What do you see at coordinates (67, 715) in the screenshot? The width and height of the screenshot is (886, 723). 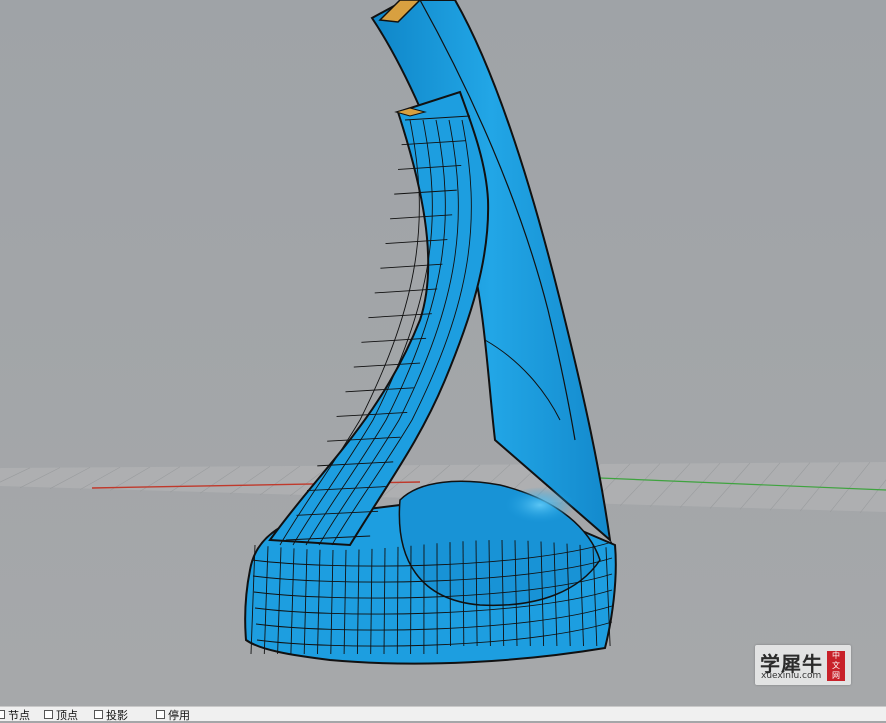 I see `osnap-vertex-label: 顶点` at bounding box center [67, 715].